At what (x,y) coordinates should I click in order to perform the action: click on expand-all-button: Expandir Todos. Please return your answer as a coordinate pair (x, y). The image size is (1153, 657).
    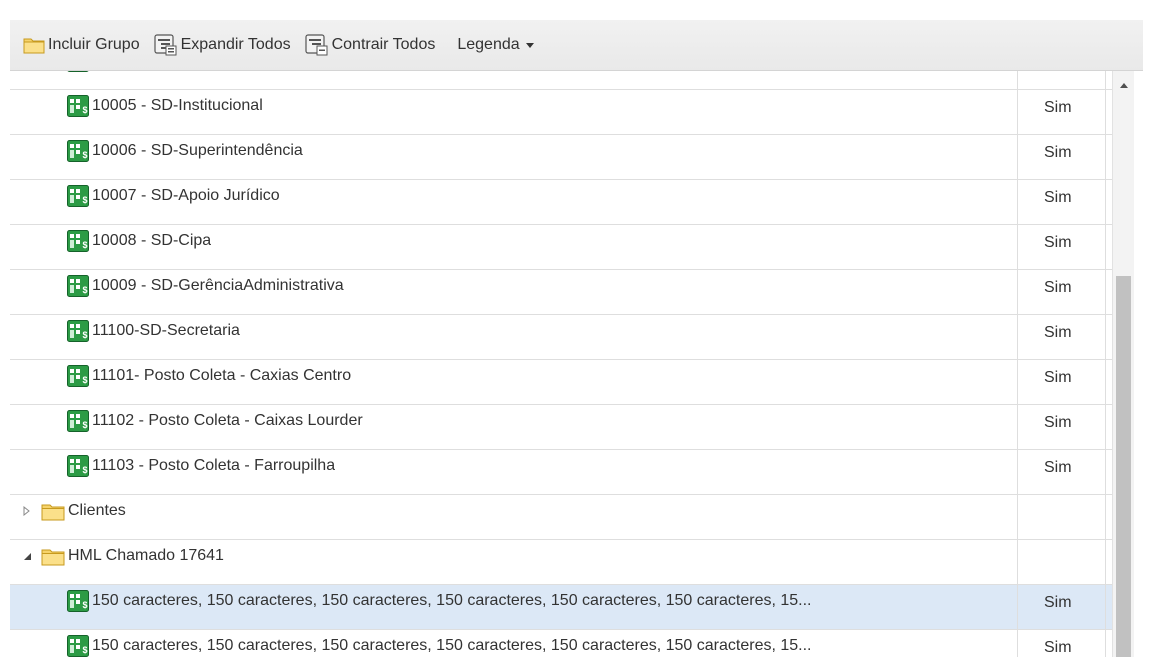
    Looking at the image, I should click on (222, 45).